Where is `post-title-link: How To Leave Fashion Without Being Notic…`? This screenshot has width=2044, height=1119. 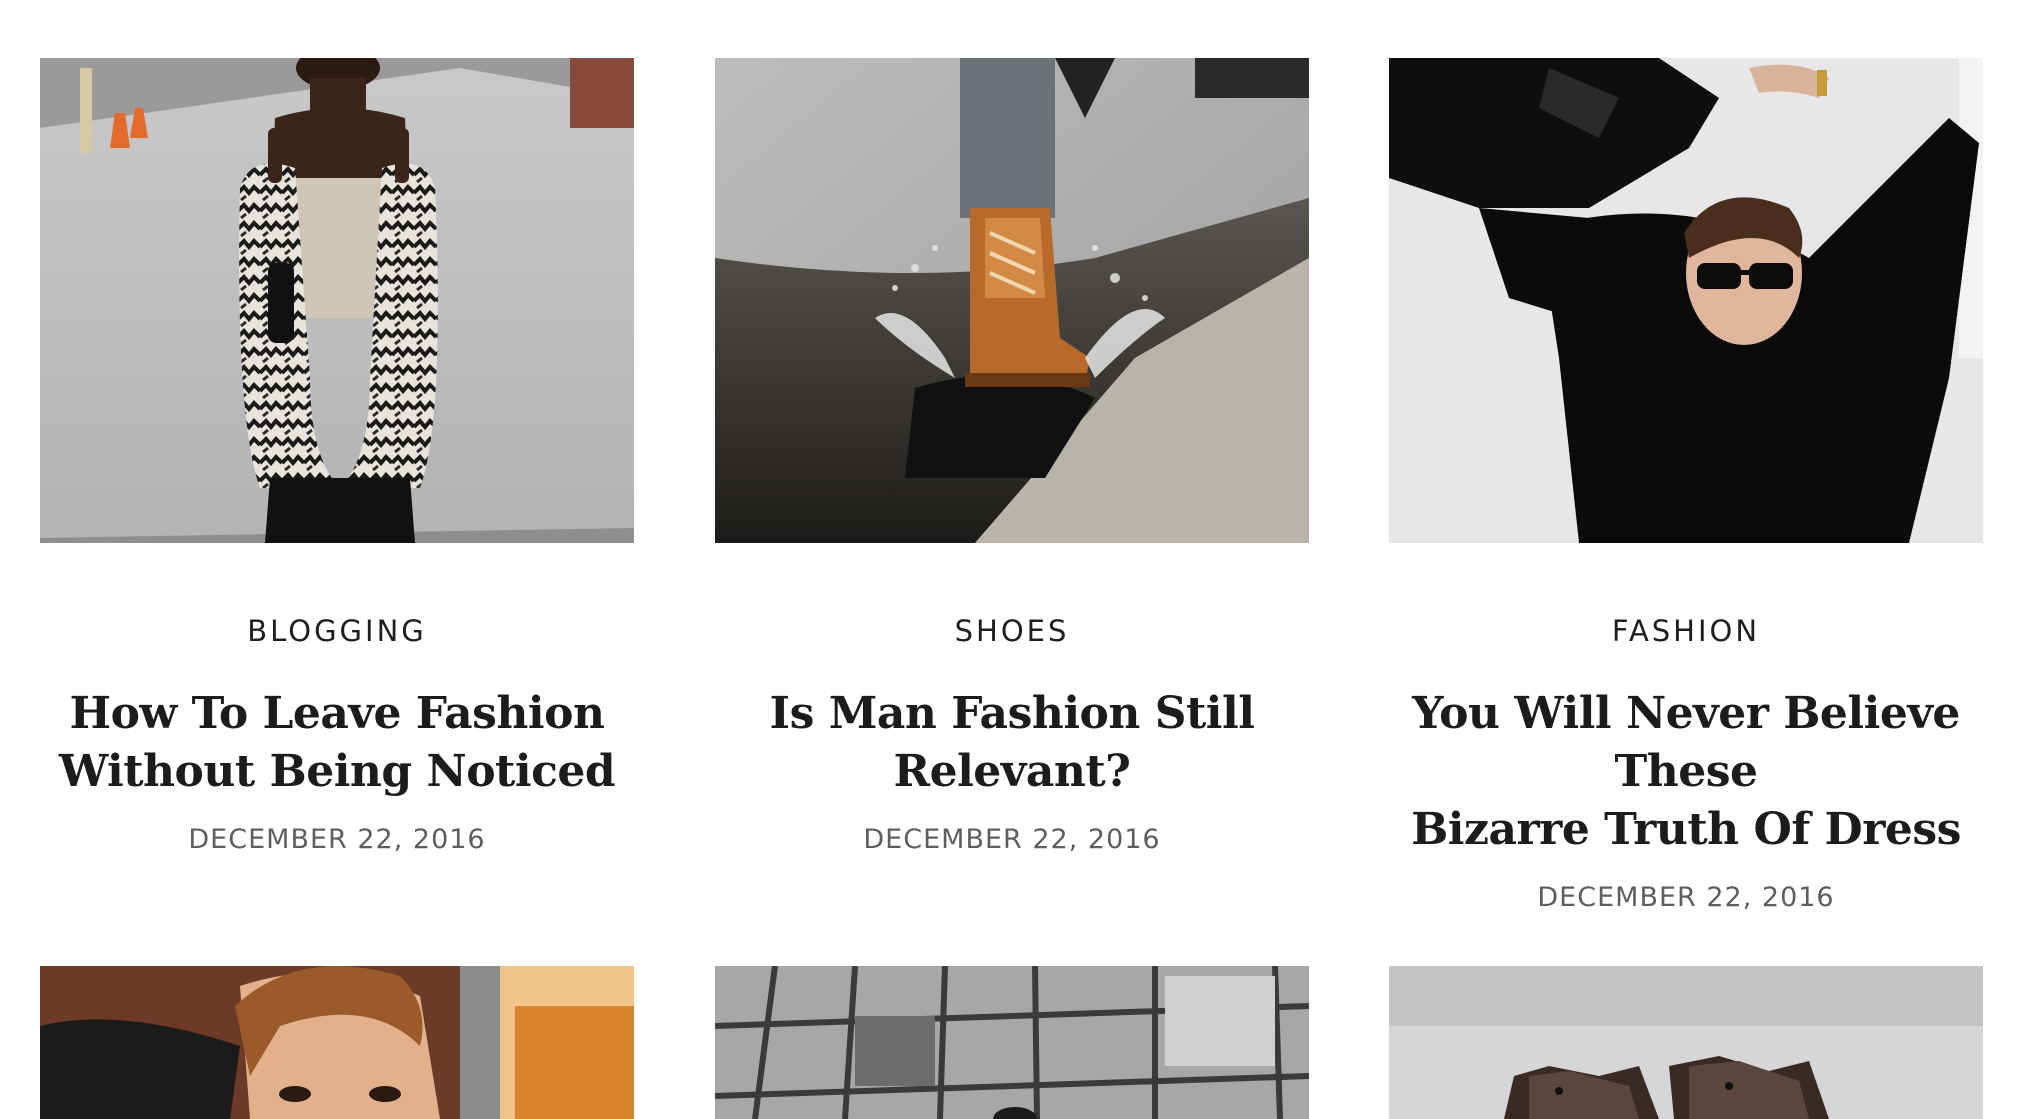
post-title-link: How To Leave Fashion Without Being Notic… is located at coordinates (337, 743).